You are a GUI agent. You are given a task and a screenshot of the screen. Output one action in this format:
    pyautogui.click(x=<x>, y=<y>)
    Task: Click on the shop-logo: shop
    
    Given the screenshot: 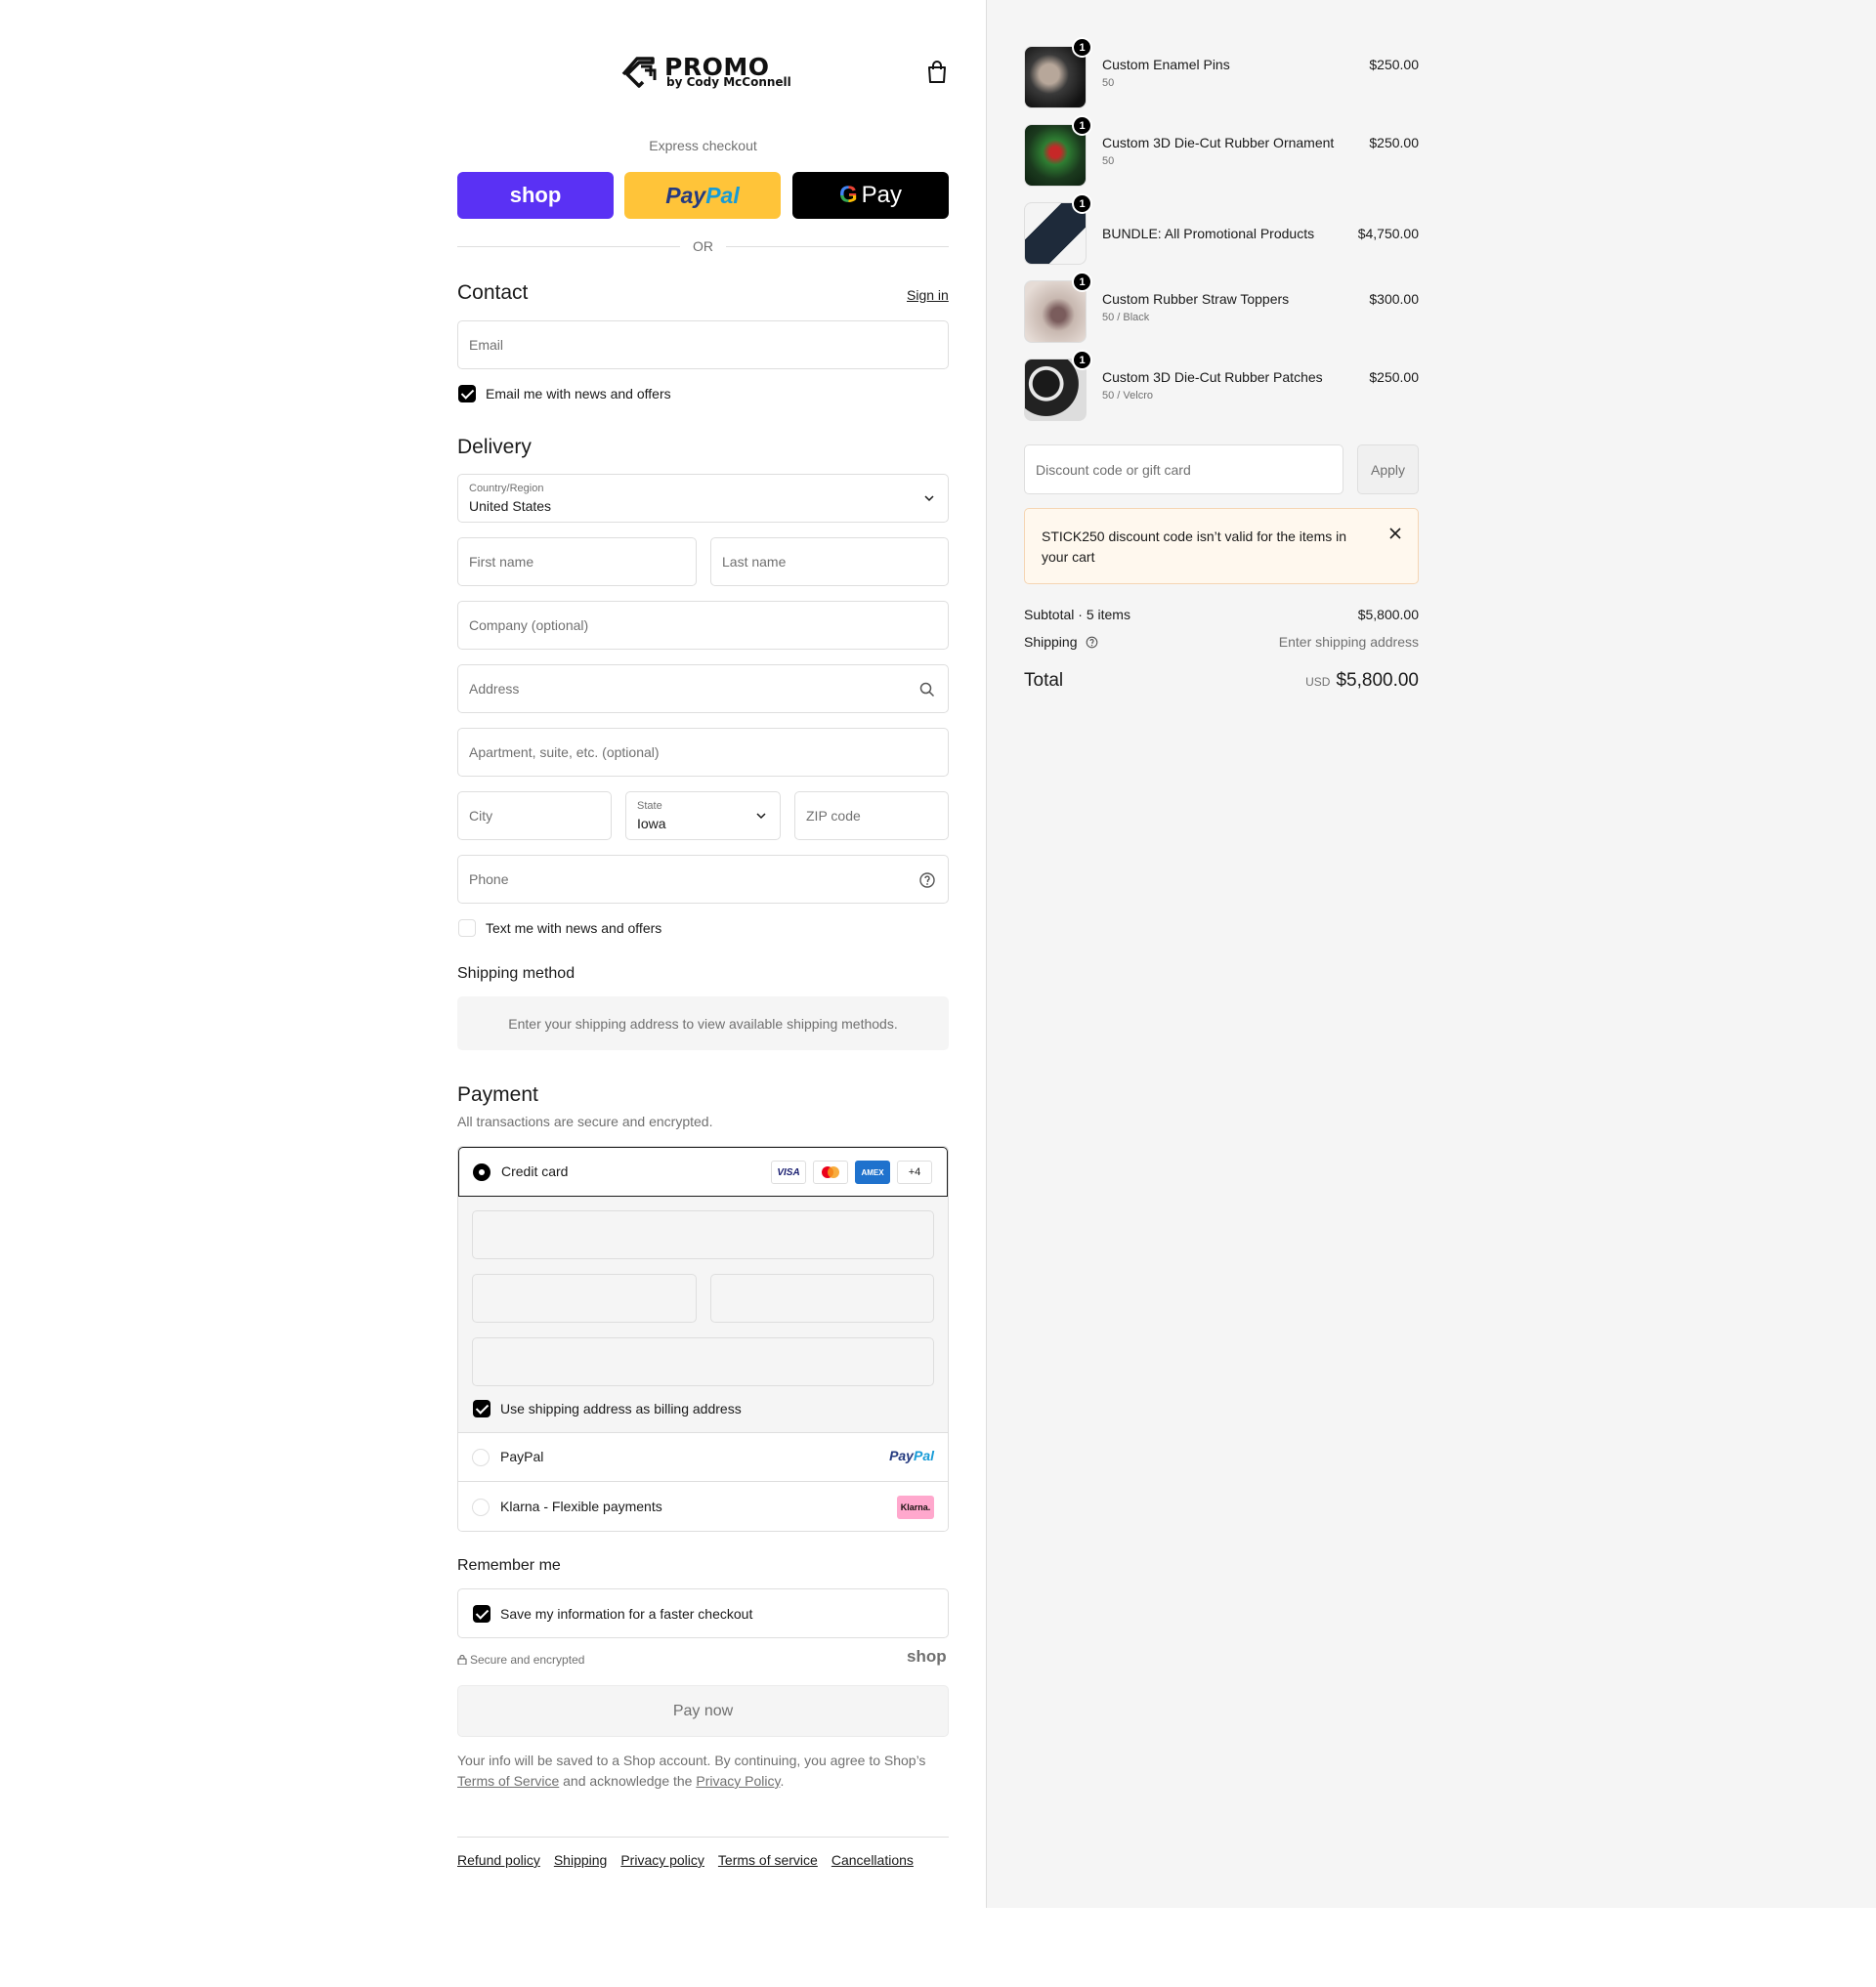 What is the action you would take?
    pyautogui.click(x=927, y=1656)
    